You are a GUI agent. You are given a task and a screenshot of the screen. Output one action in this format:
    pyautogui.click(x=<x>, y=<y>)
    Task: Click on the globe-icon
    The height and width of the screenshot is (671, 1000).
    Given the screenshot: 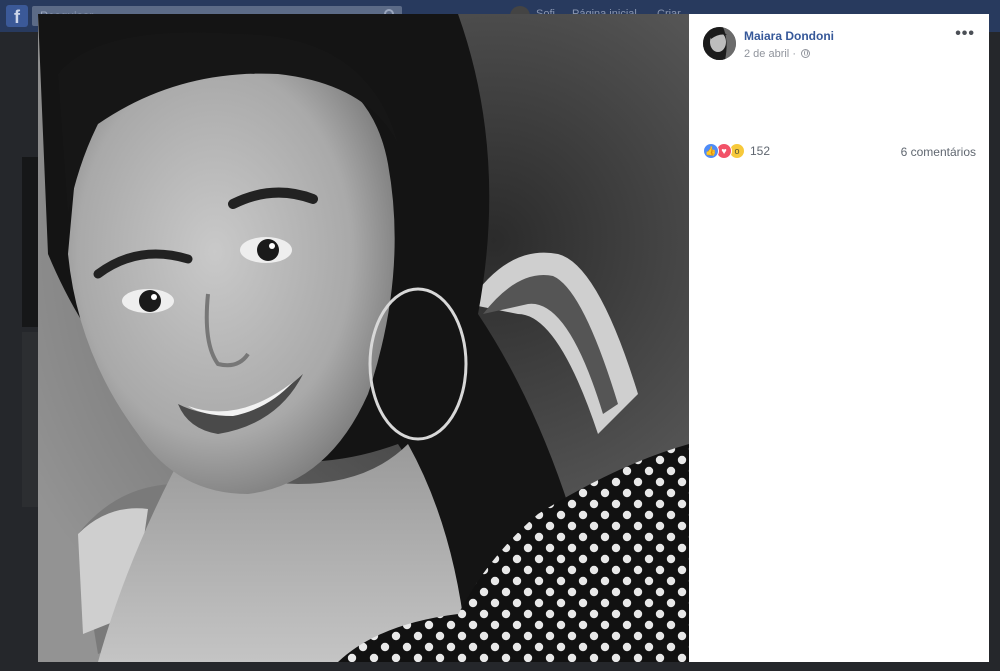 What is the action you would take?
    pyautogui.click(x=806, y=53)
    